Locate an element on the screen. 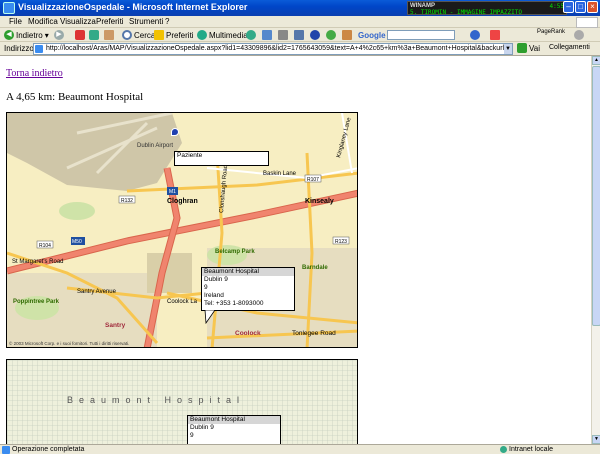  research-button is located at coordinates (347, 35).